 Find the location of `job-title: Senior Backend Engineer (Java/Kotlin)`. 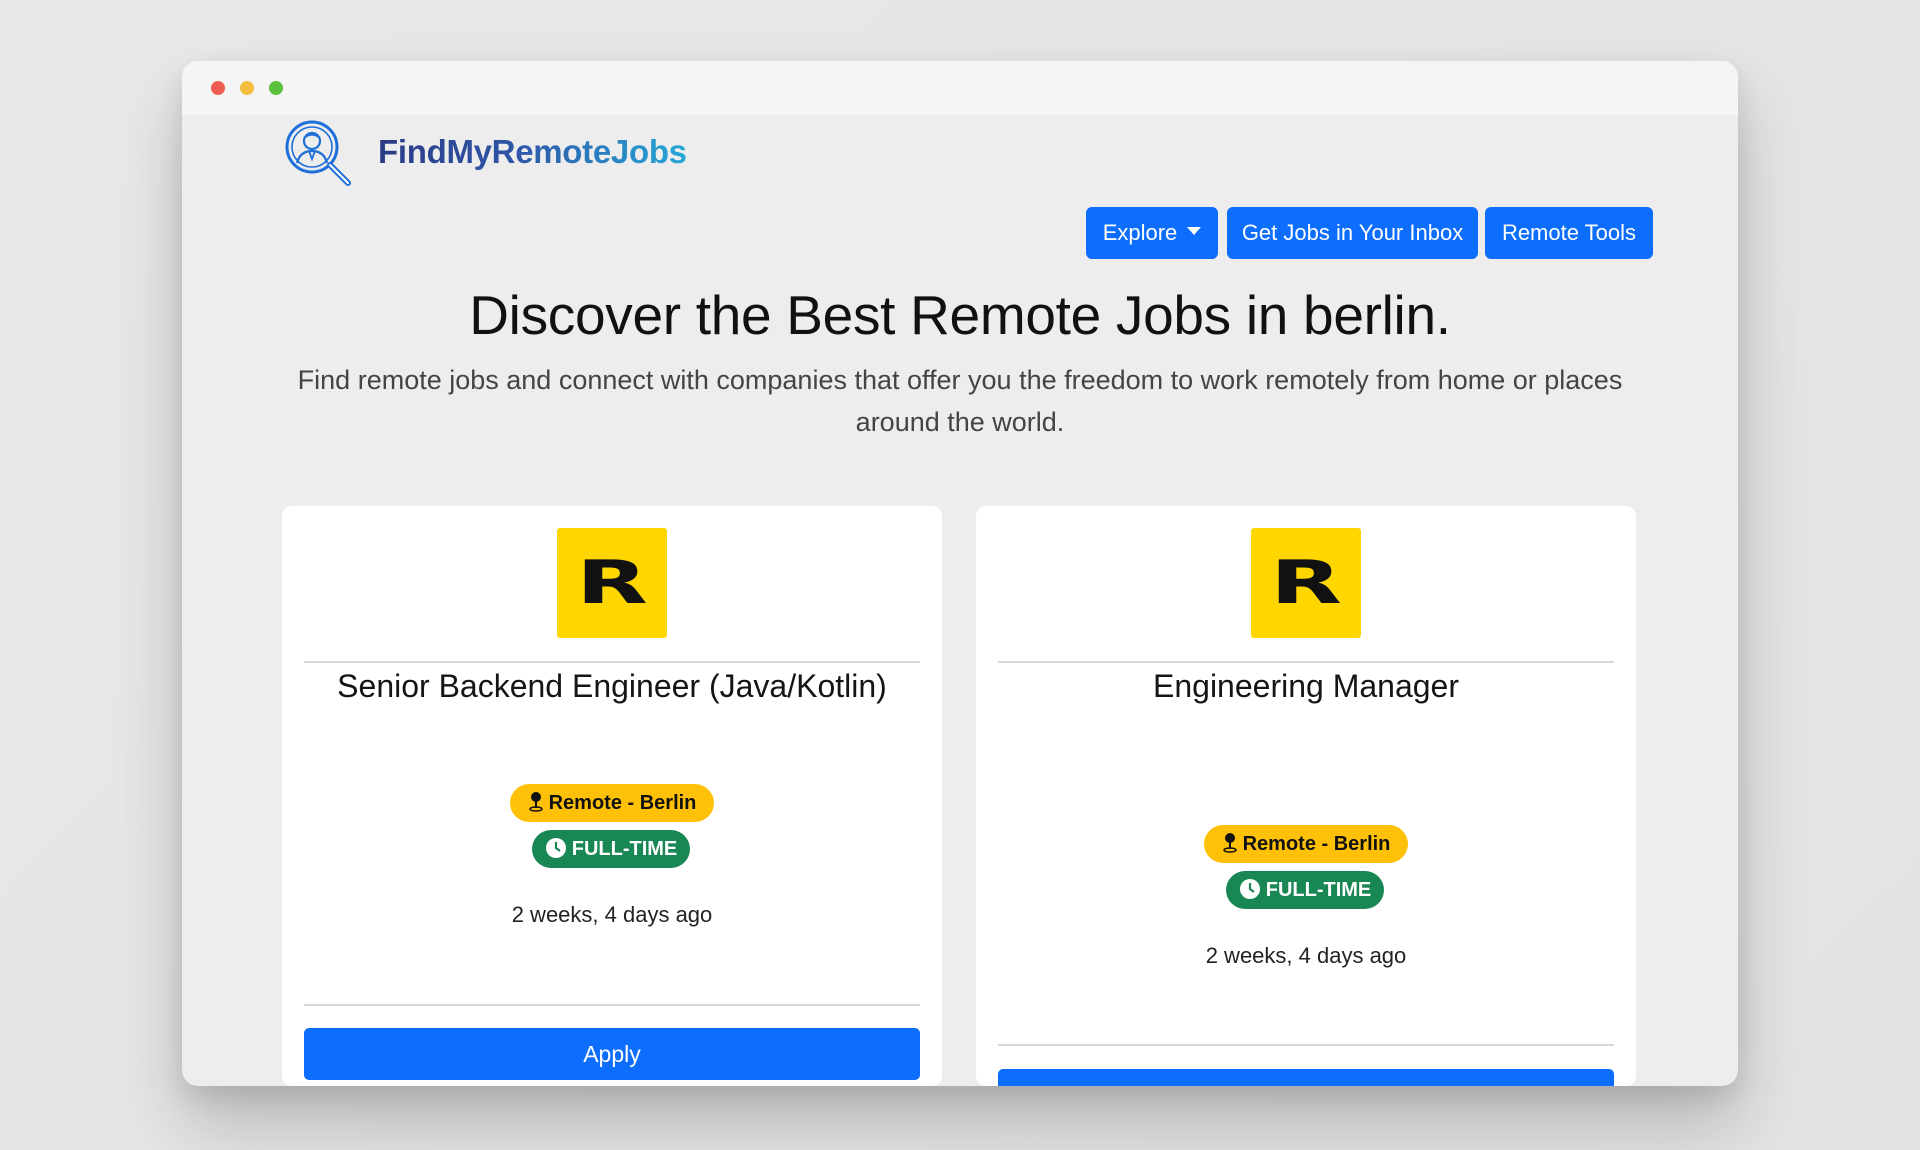

job-title: Senior Backend Engineer (Java/Kotlin) is located at coordinates (612, 686).